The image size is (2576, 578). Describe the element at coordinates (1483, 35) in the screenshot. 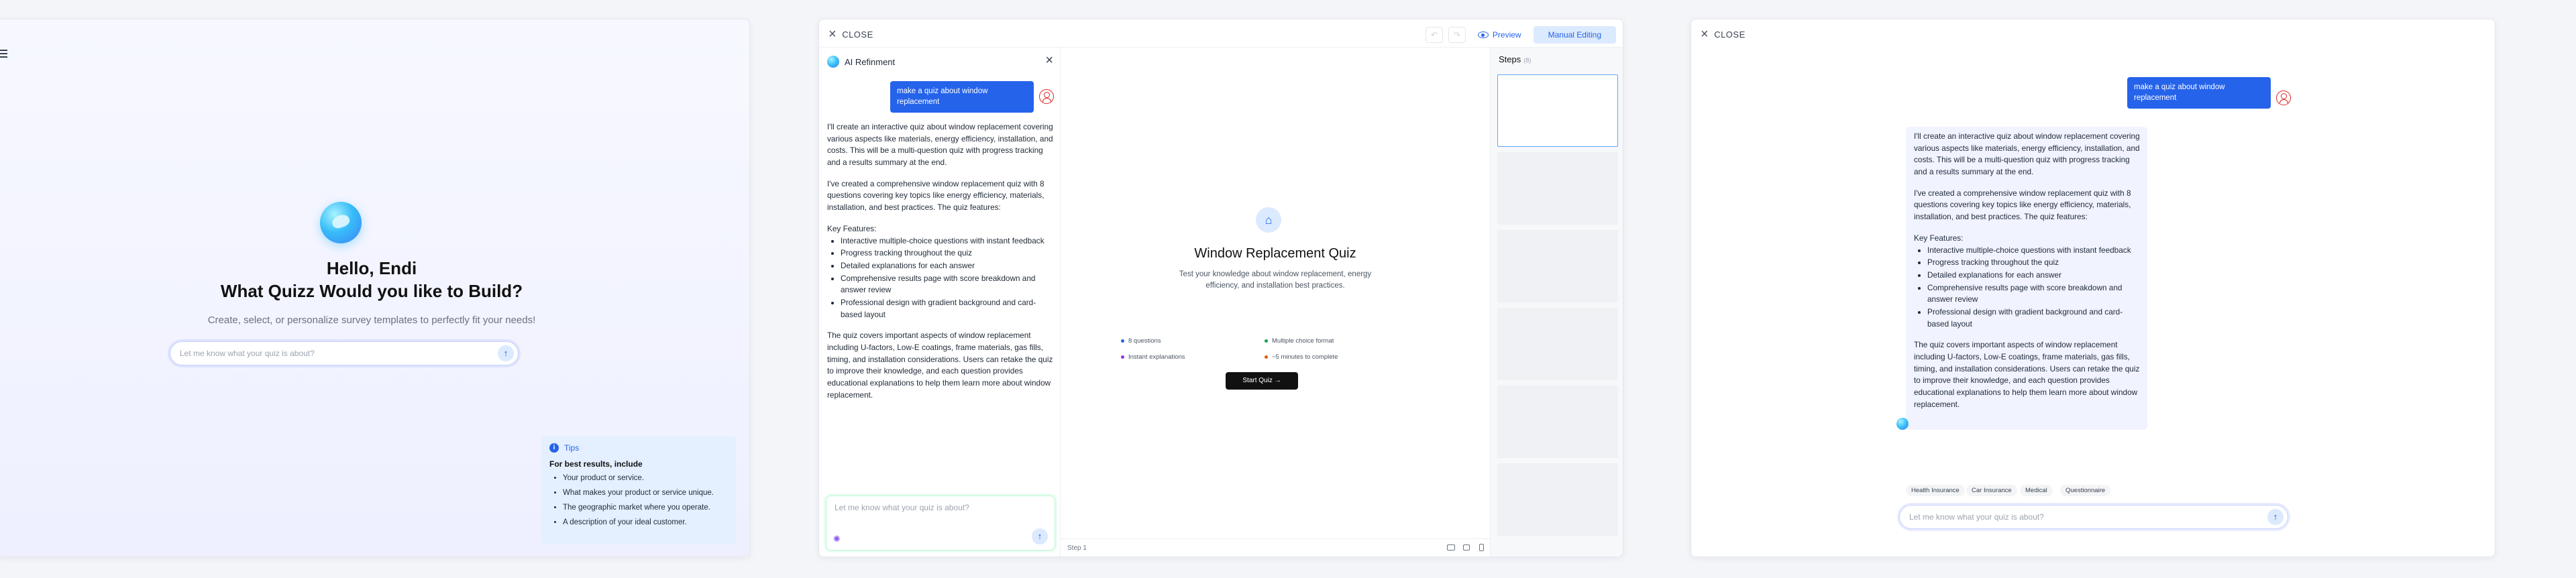

I see `eye-icon` at that location.